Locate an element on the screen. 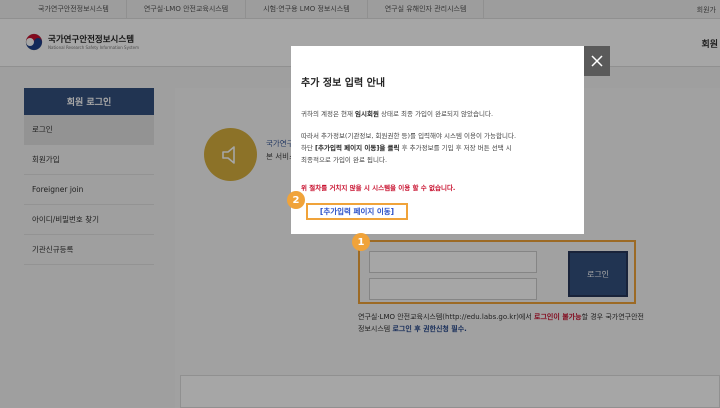 This screenshot has width=720, height=408. close-icon is located at coordinates (597, 61).